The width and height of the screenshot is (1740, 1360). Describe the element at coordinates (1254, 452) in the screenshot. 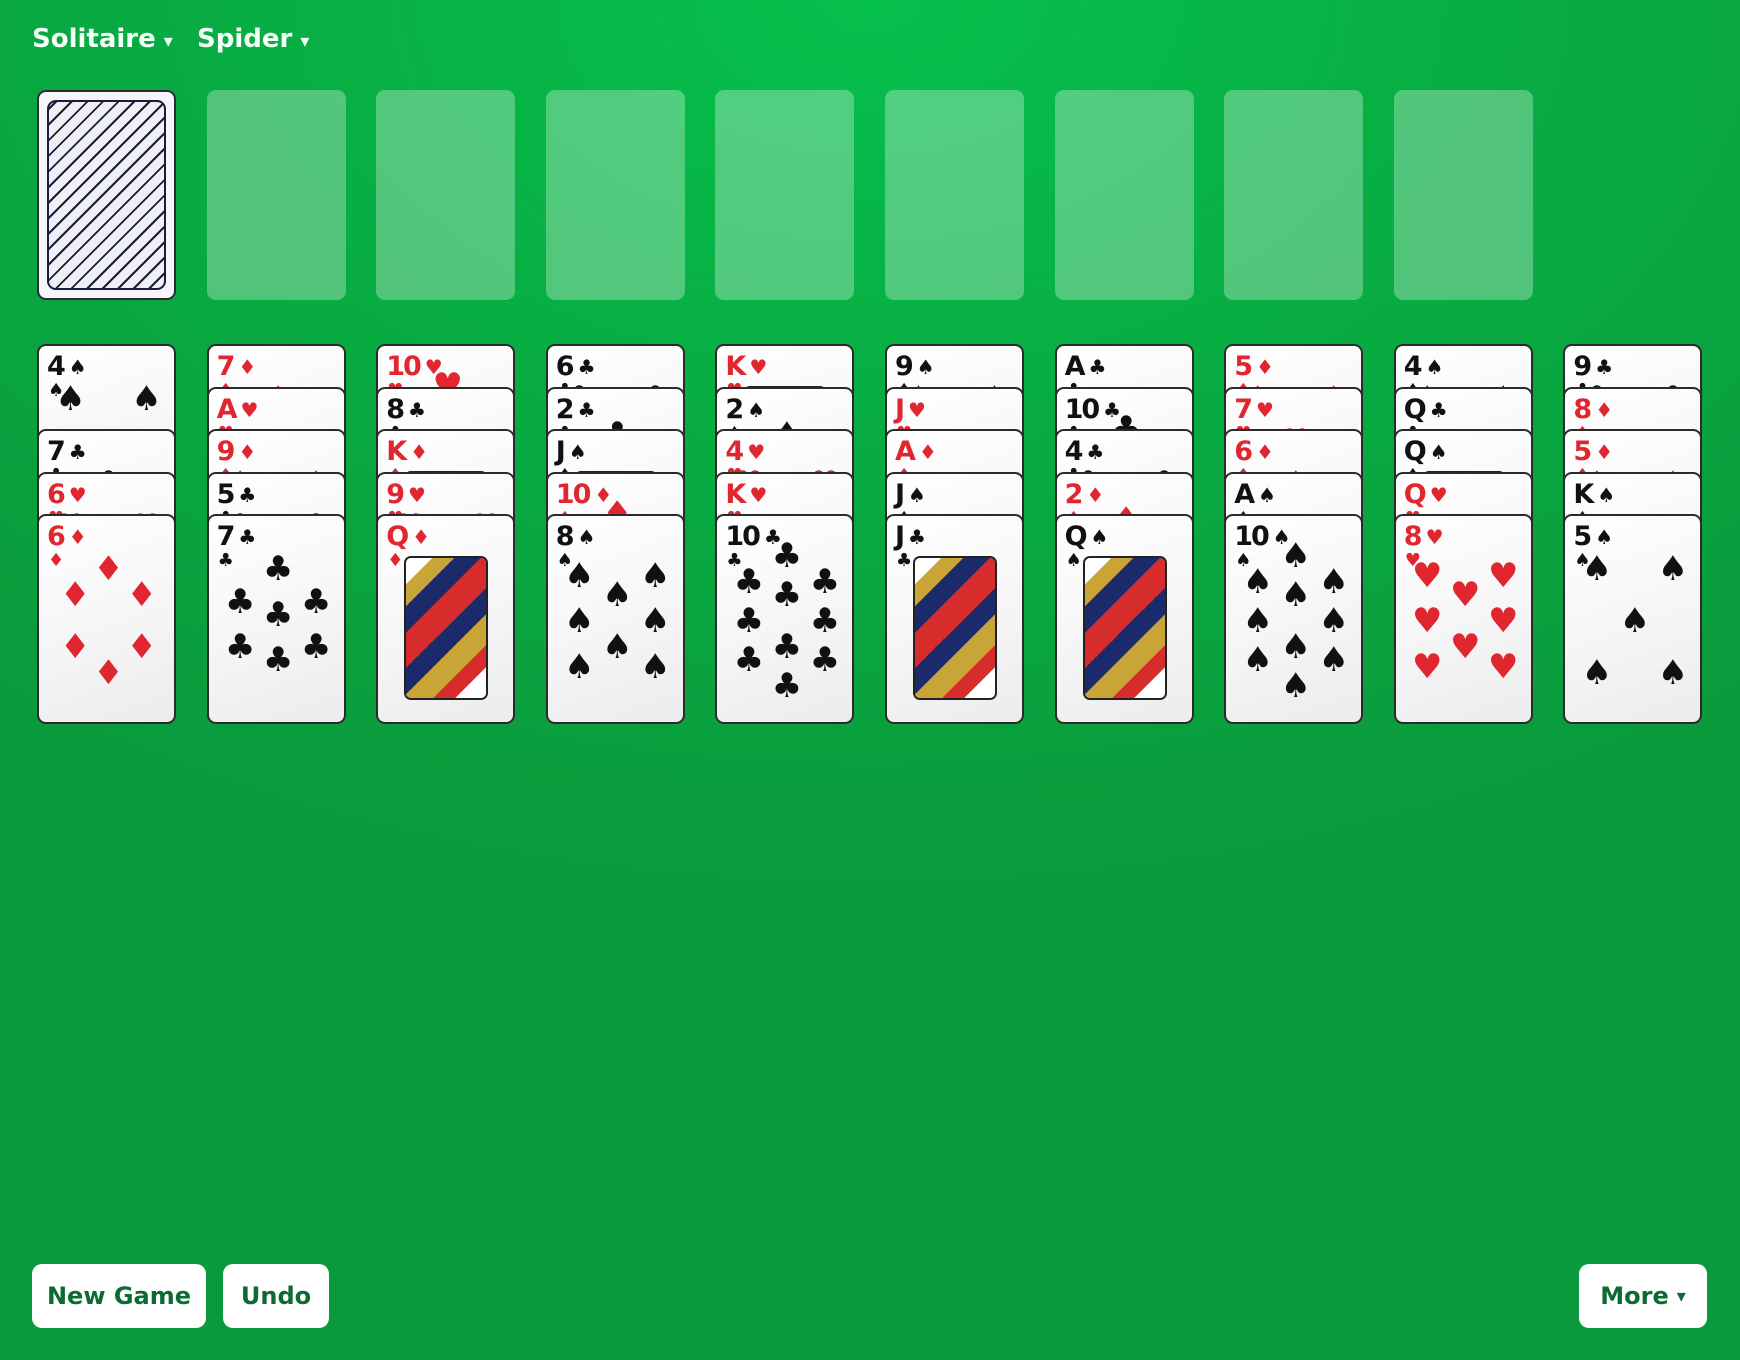

I see `card-index: 6 ♦` at that location.